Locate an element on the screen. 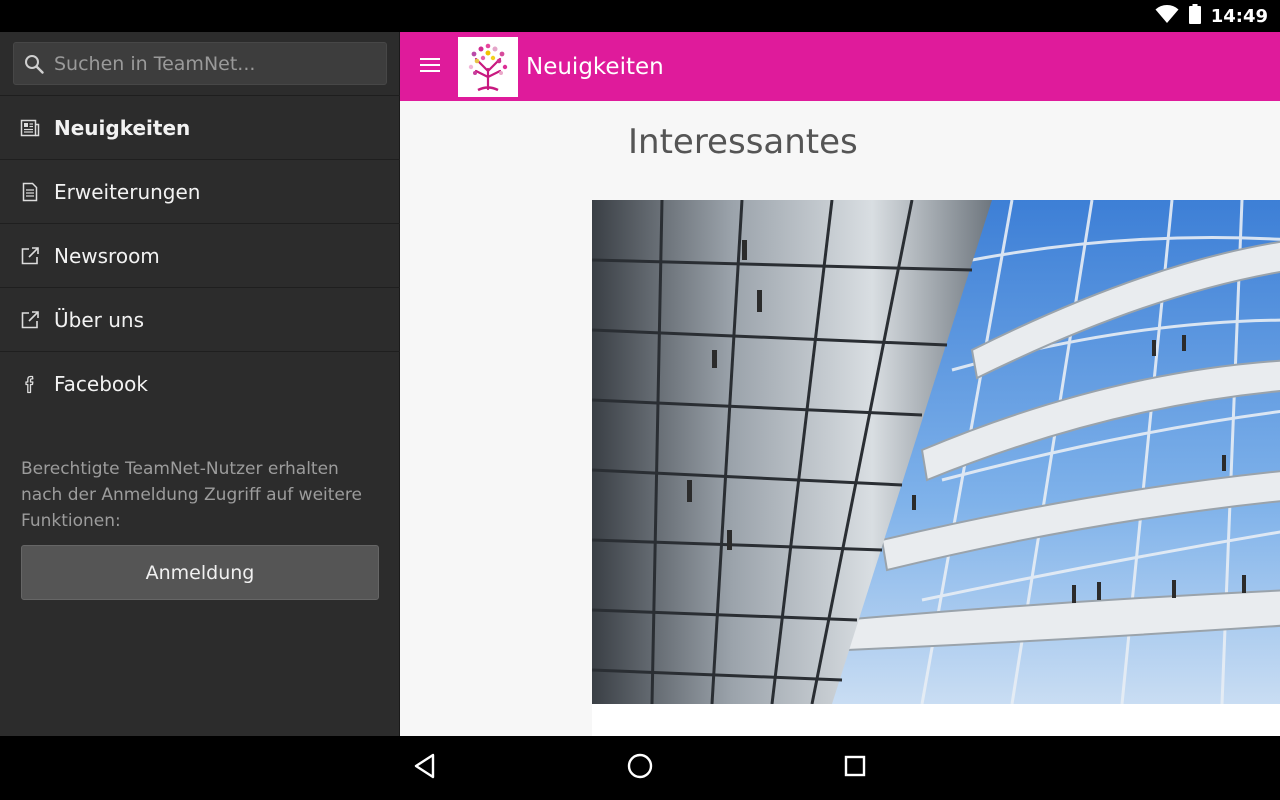  facebook-icon is located at coordinates (30, 384).